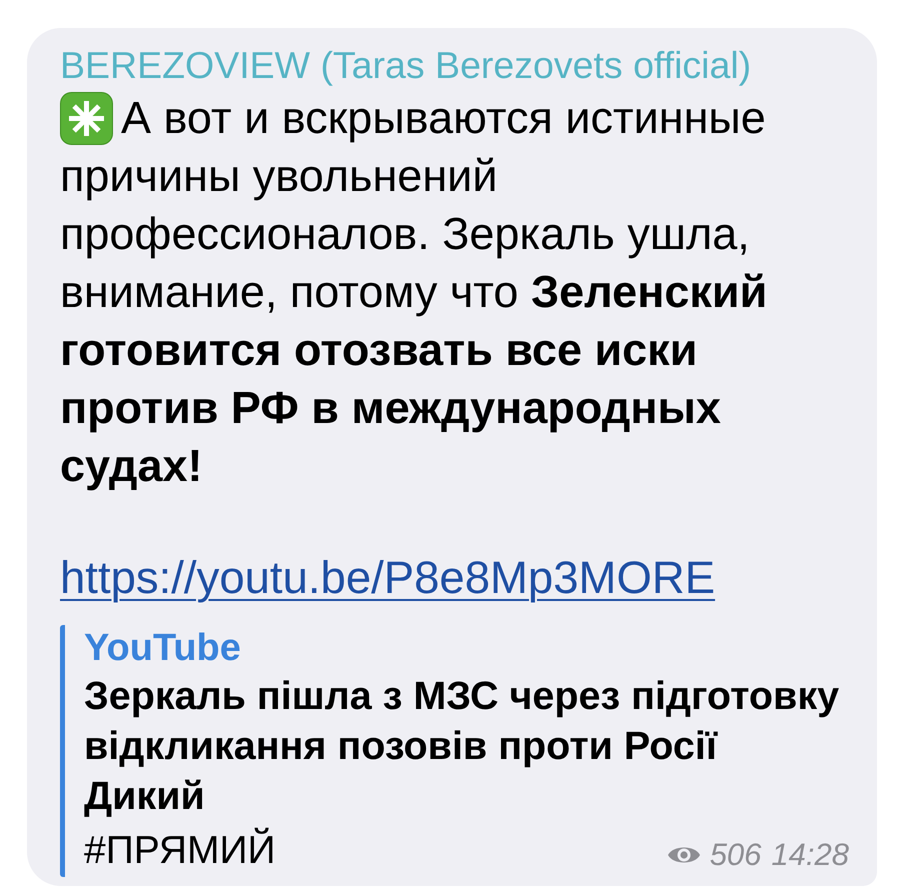 Image resolution: width=900 pixels, height=896 pixels. What do you see at coordinates (388, 578) in the screenshot?
I see `video-link: https://youtu.be/P8e8Mp3MORE` at bounding box center [388, 578].